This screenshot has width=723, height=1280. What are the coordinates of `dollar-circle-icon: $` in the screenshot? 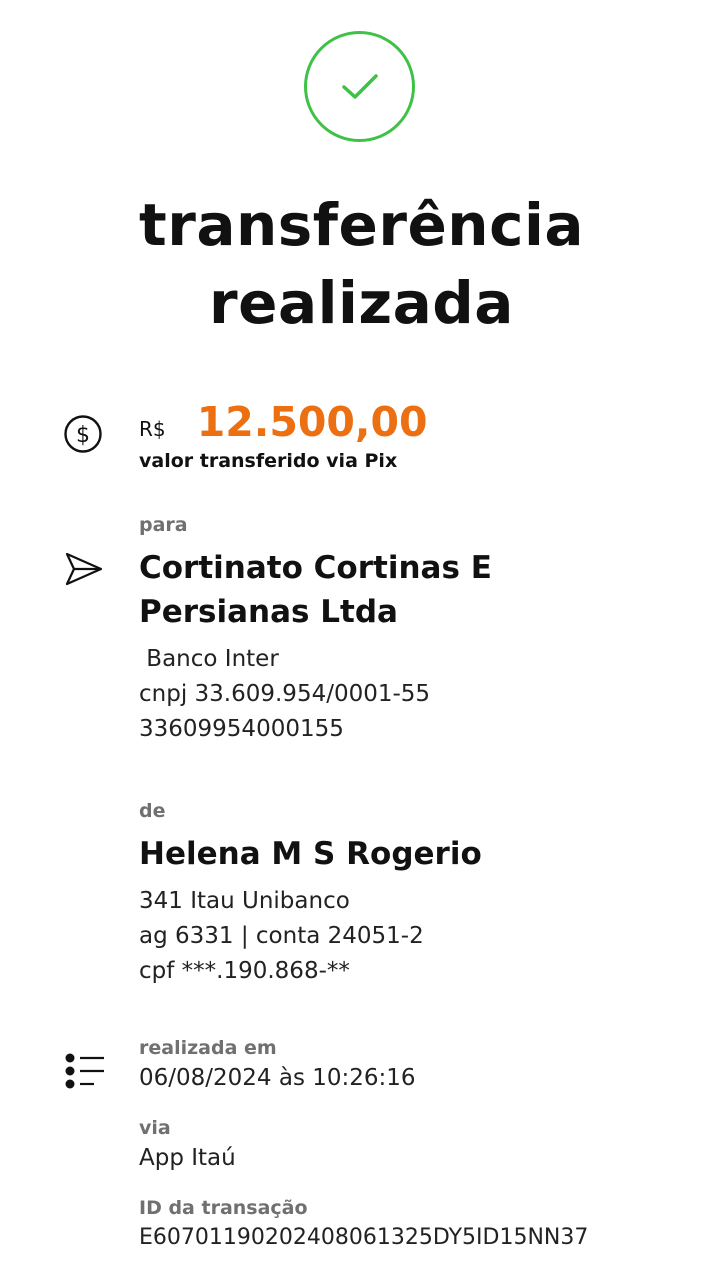 It's located at (83, 436).